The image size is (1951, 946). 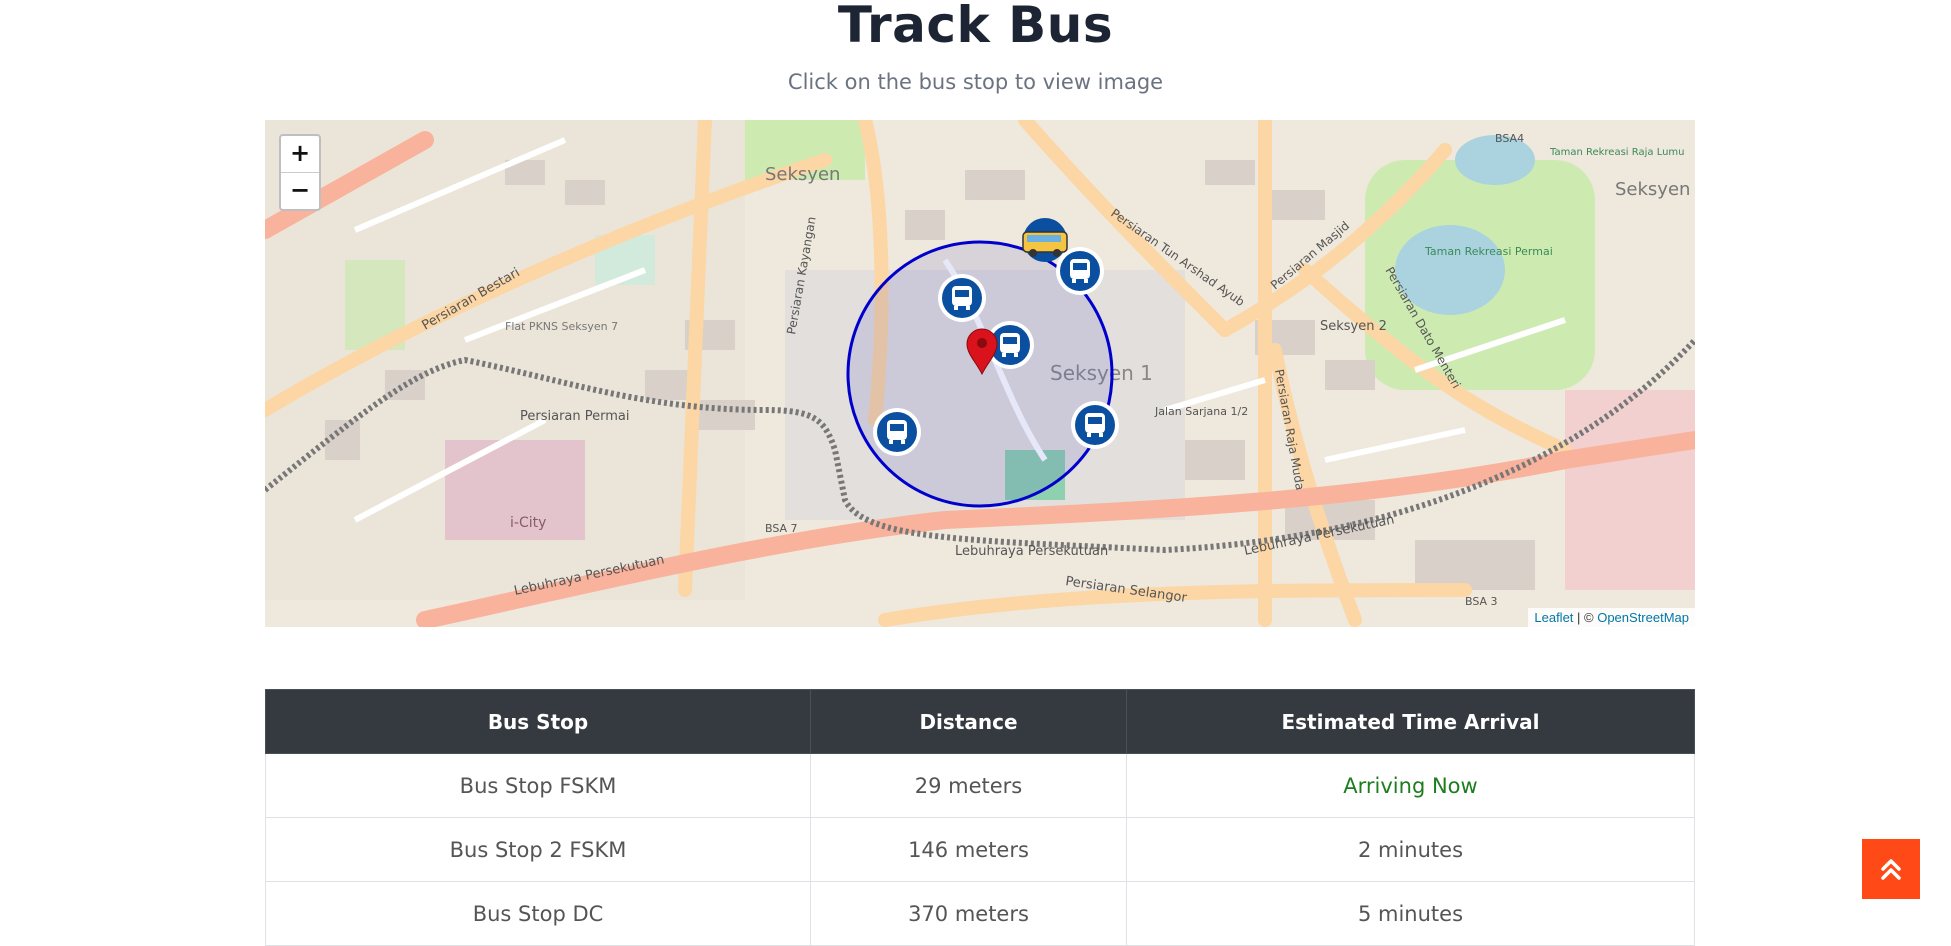 What do you see at coordinates (1481, 601) in the screenshot?
I see `label-bsa3: BSA 3` at bounding box center [1481, 601].